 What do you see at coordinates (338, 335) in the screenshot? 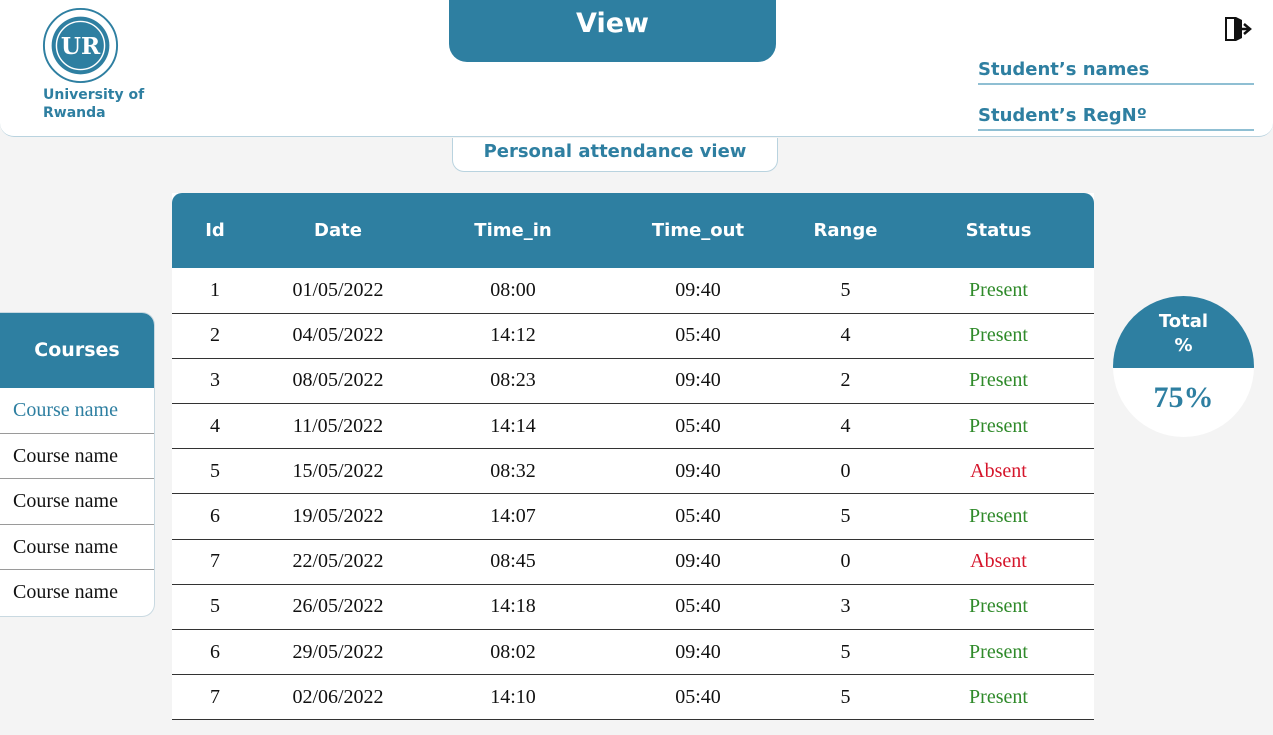
I see `cell-date: 04/05/2022` at bounding box center [338, 335].